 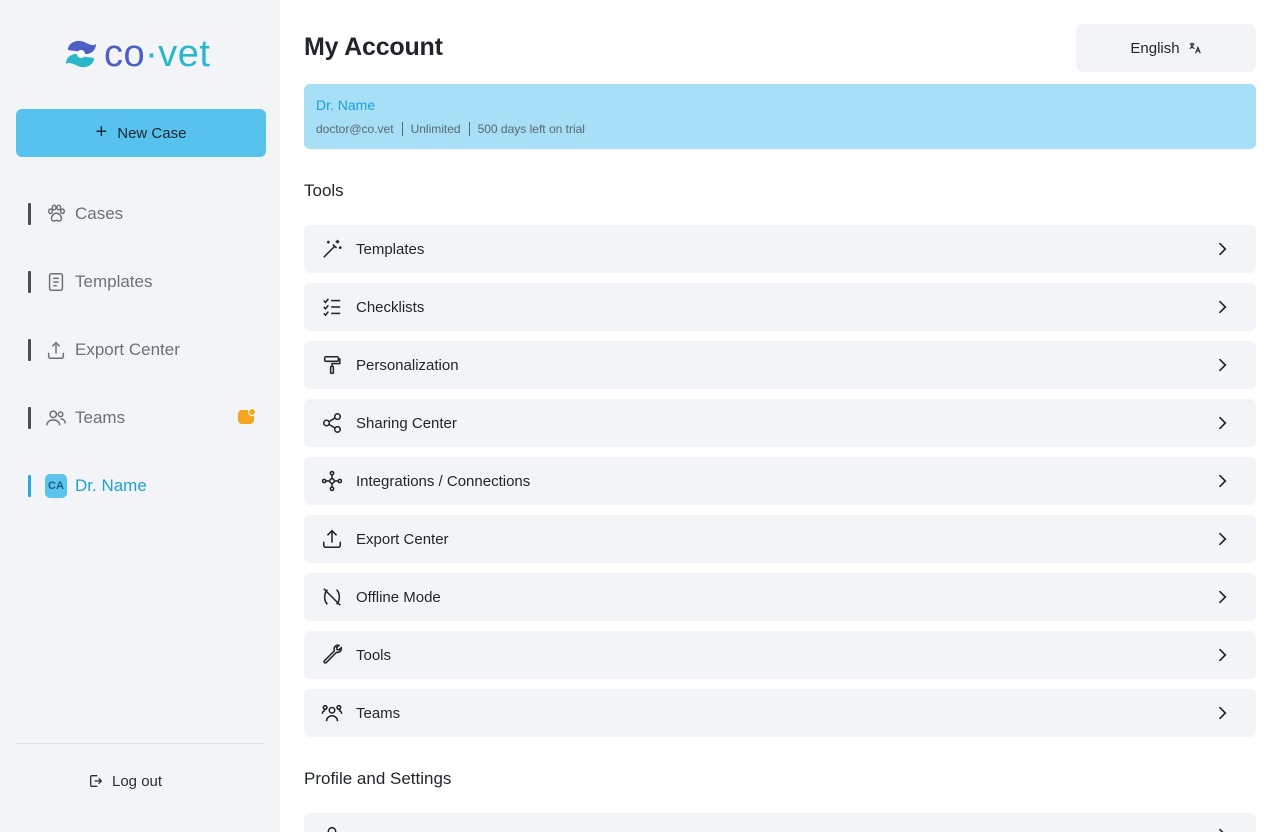 I want to click on sidebar-item-label: Dr. Name, so click(x=111, y=485).